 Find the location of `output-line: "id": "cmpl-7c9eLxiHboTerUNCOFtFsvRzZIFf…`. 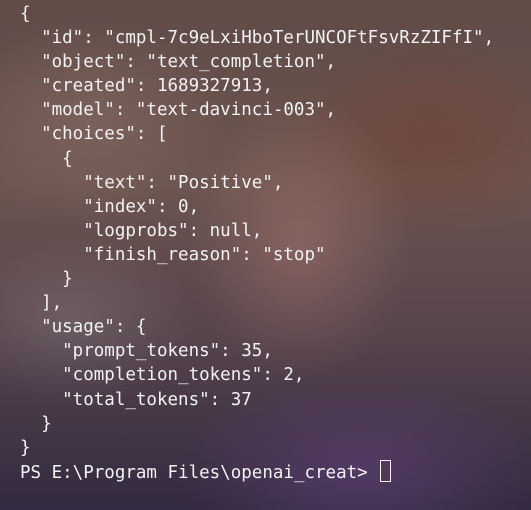

output-line: "id": "cmpl-7c9eLxiHboTerUNCOFtFsvRzZIFf… is located at coordinates (257, 38).